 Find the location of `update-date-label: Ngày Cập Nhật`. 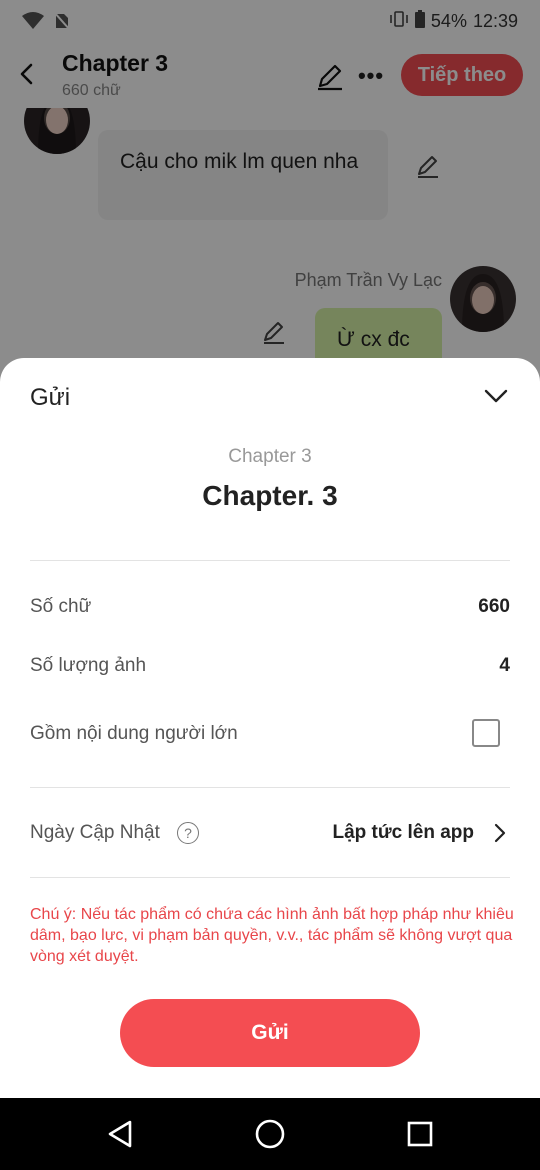

update-date-label: Ngày Cập Nhật is located at coordinates (95, 832).